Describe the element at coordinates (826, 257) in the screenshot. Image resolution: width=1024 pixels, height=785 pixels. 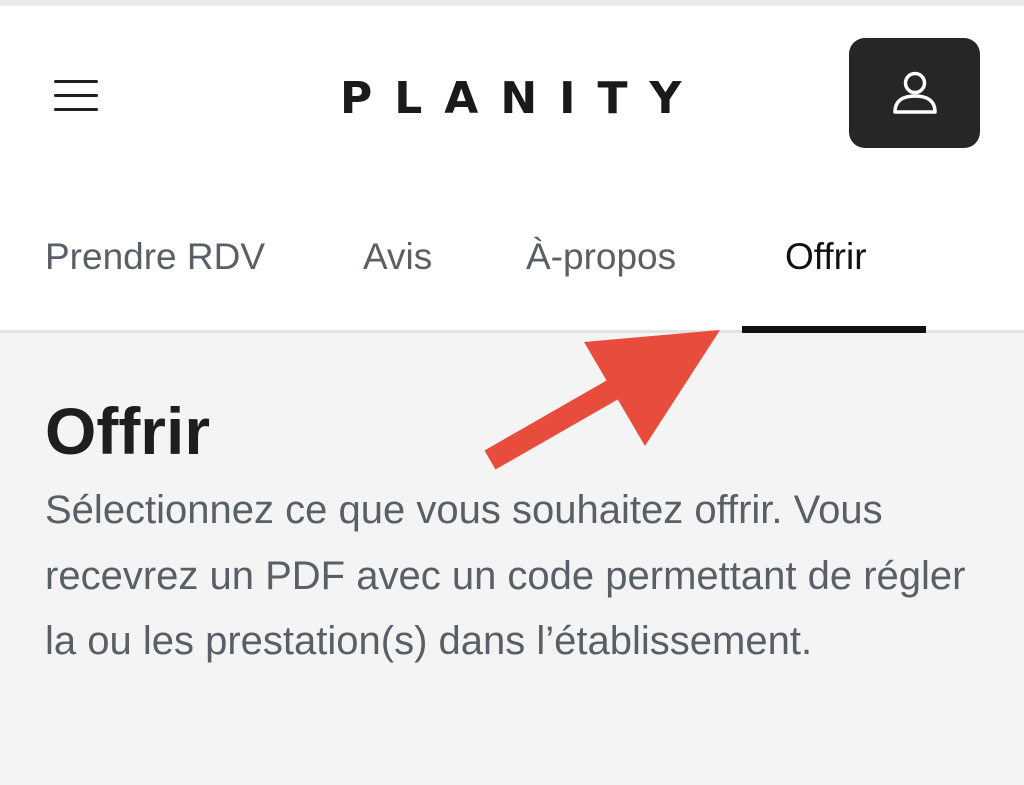
I see `tab-offrir: Offrir` at that location.